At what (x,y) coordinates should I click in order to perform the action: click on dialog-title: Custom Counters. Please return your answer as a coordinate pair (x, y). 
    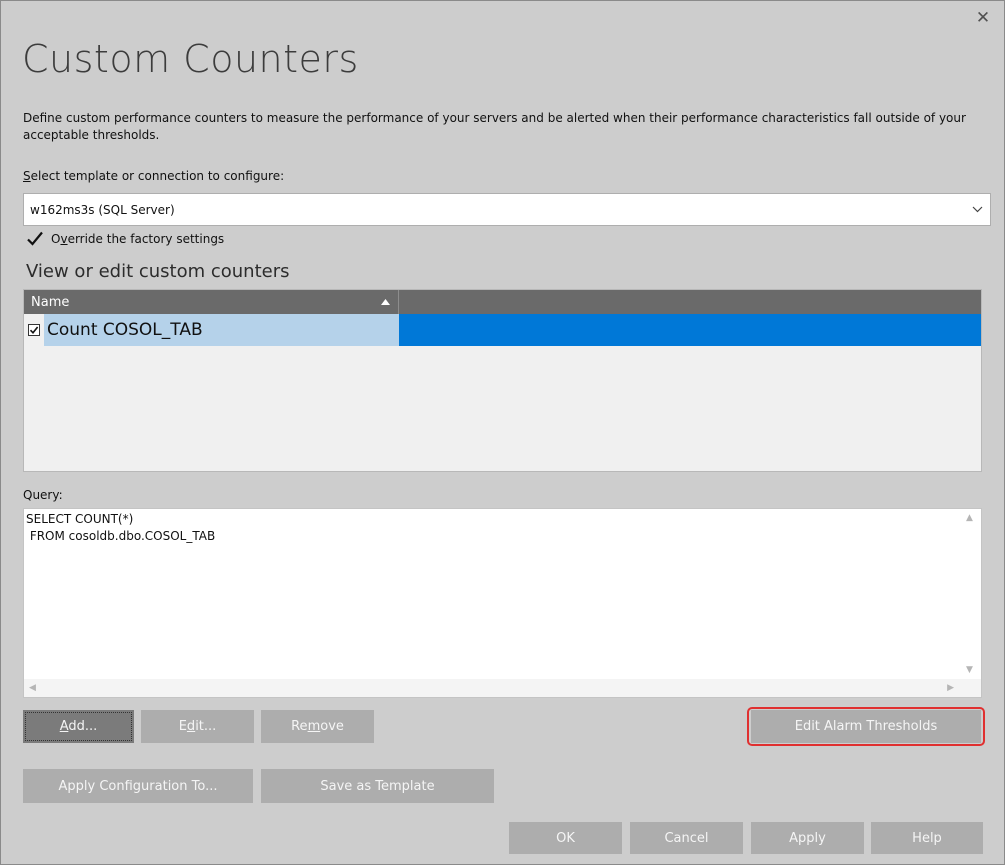
    Looking at the image, I should click on (190, 59).